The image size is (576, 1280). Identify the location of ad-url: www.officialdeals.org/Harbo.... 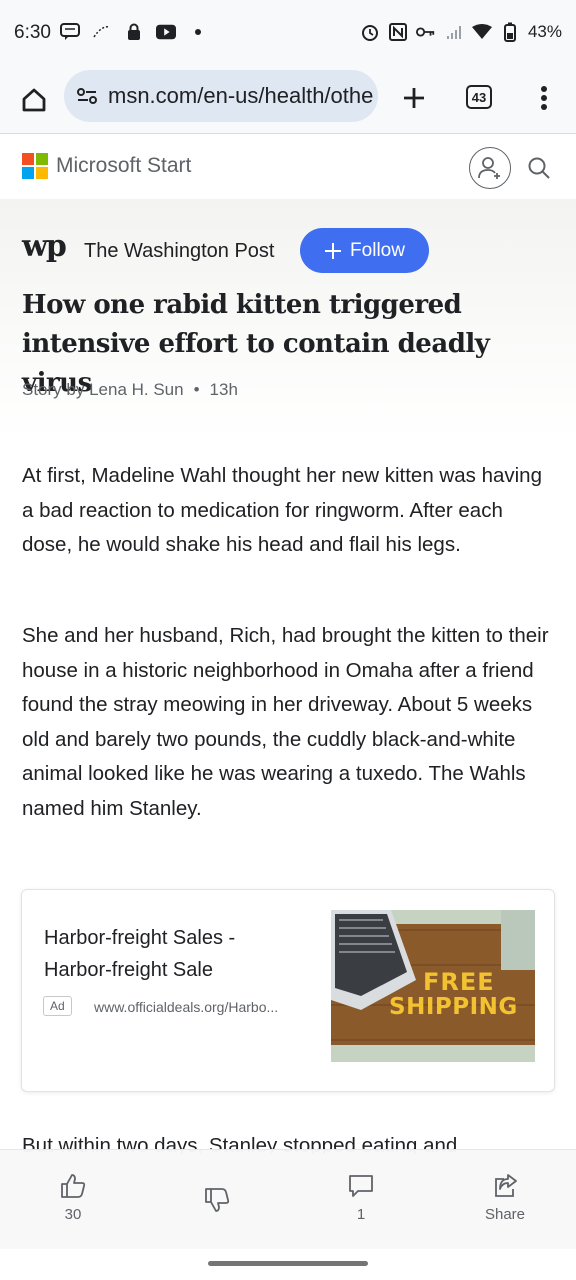
(186, 1007).